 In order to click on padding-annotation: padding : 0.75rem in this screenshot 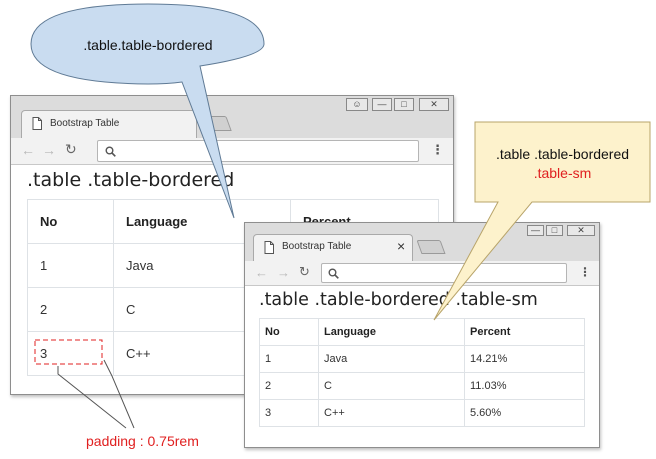, I will do `click(142, 441)`.